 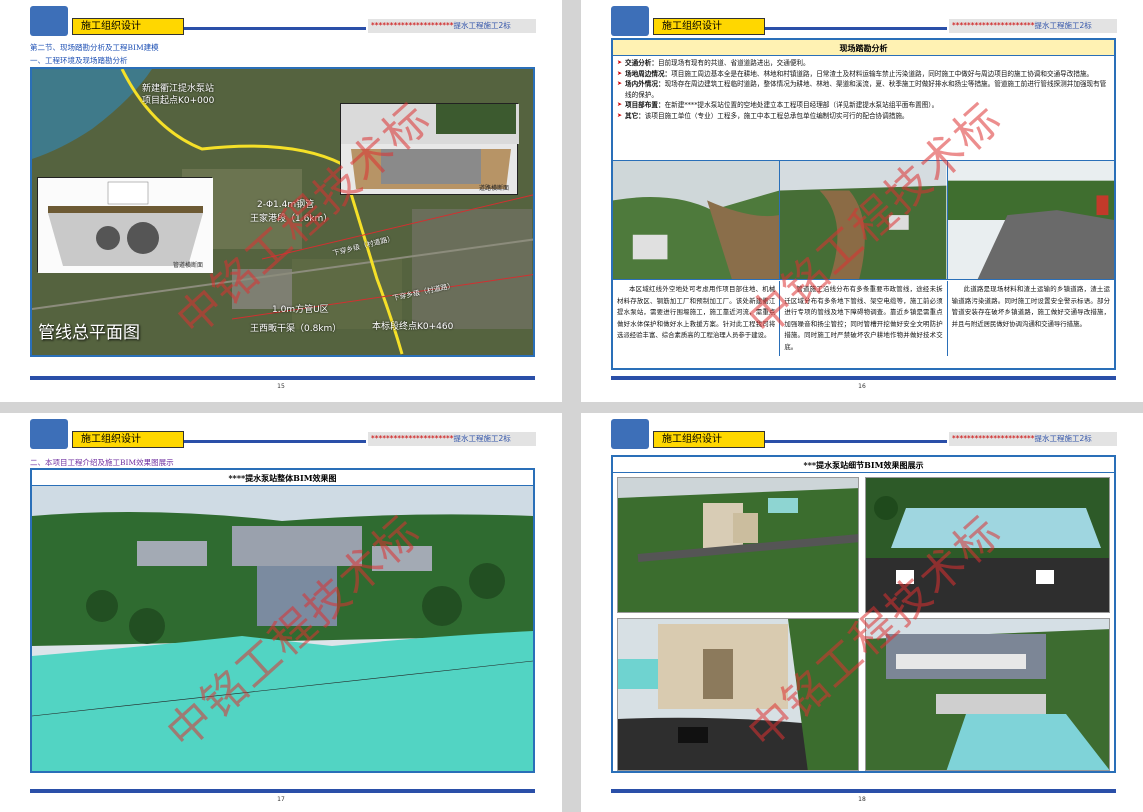 What do you see at coordinates (635, 115) in the screenshot?
I see `bullet-head: 其它：` at bounding box center [635, 115].